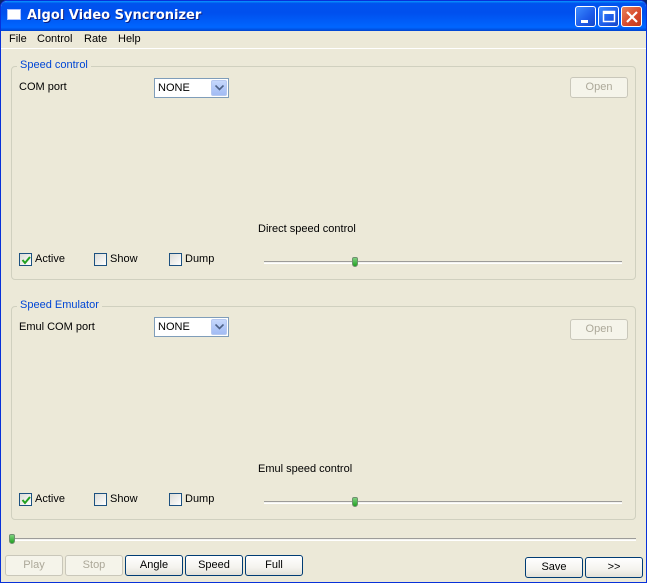 The image size is (647, 583). Describe the element at coordinates (154, 565) in the screenshot. I see `angle-button: Angle` at that location.